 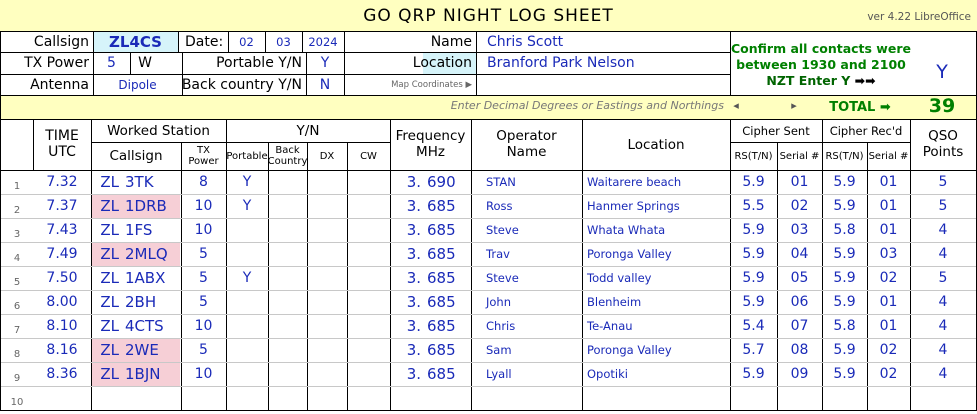 What do you see at coordinates (152, 374) in the screenshot?
I see `row-callsign-suffix: 1BJN` at bounding box center [152, 374].